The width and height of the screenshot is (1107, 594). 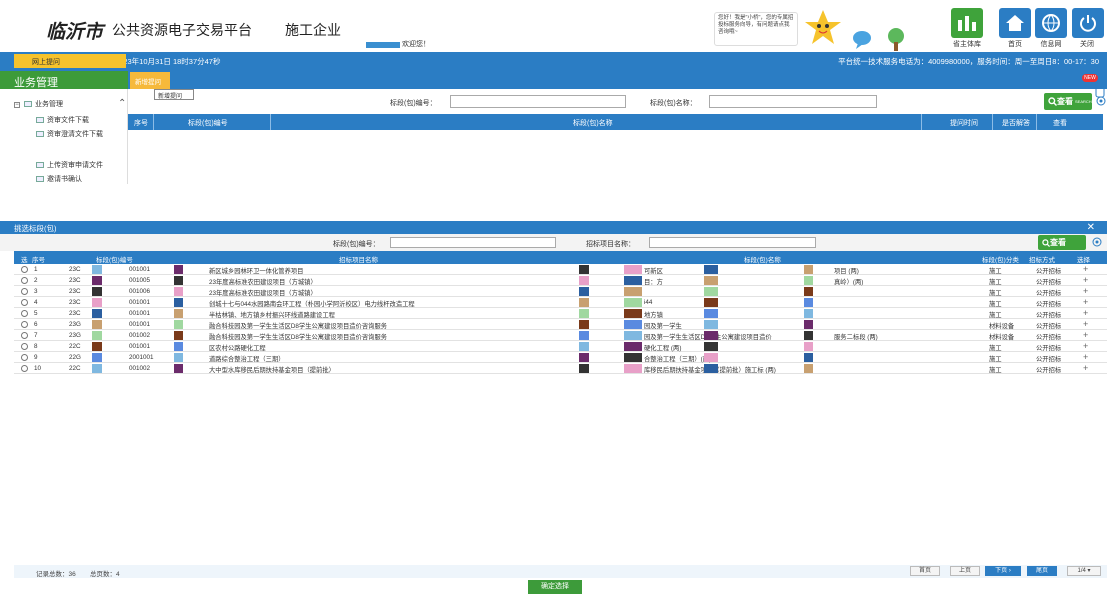 What do you see at coordinates (46, 62) in the screenshot?
I see `tree-item-label: 网上提问` at bounding box center [46, 62].